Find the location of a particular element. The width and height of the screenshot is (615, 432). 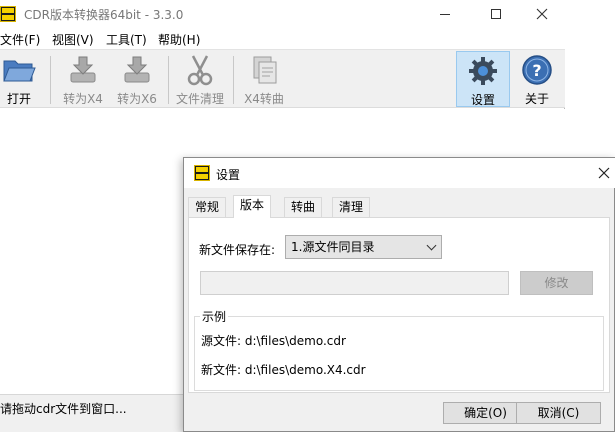

minimize-icon is located at coordinates (444, 14).